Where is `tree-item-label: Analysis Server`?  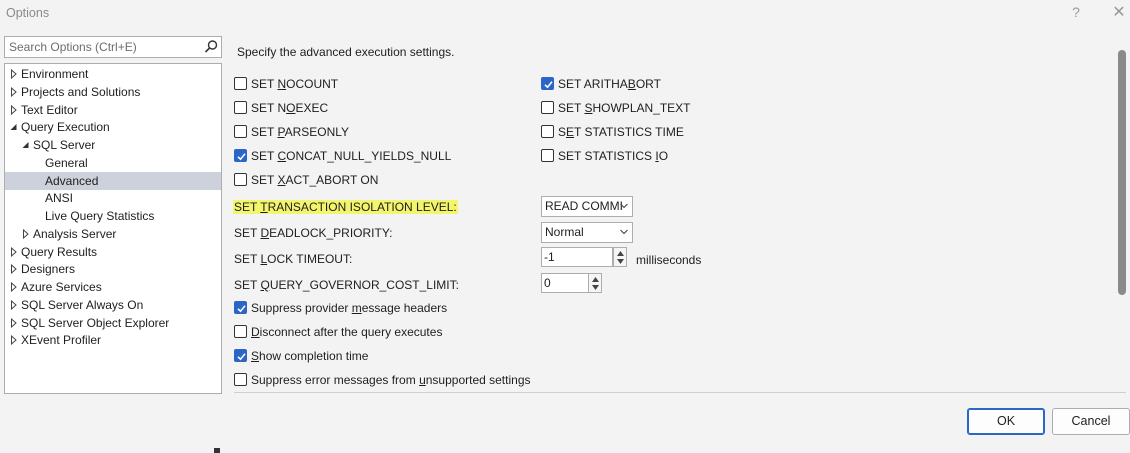
tree-item-label: Analysis Server is located at coordinates (75, 233).